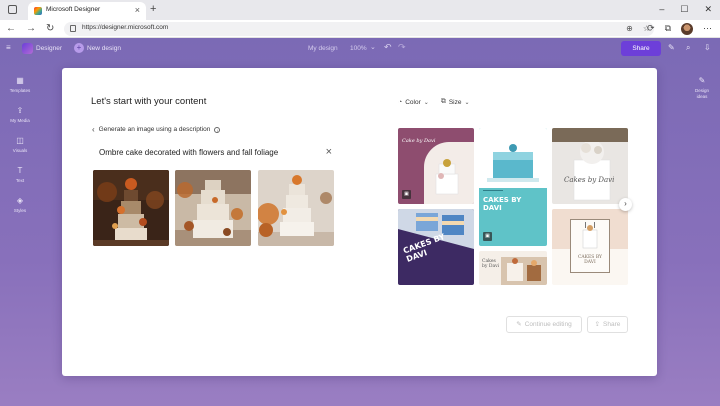  I want to click on close-icon: ×, so click(329, 152).